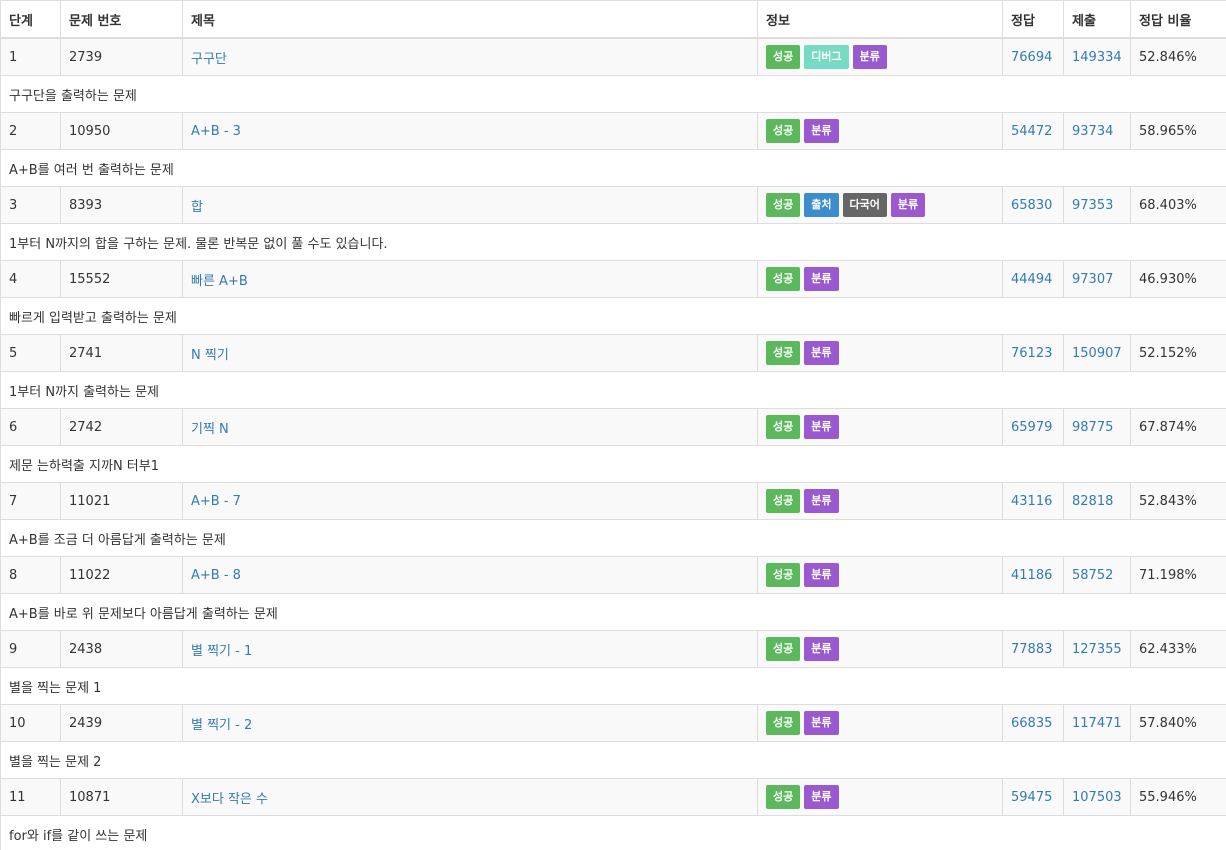 The image size is (1226, 850). What do you see at coordinates (1178, 56) in the screenshot?
I see `accept-ratio-cell: 52.846%` at bounding box center [1178, 56].